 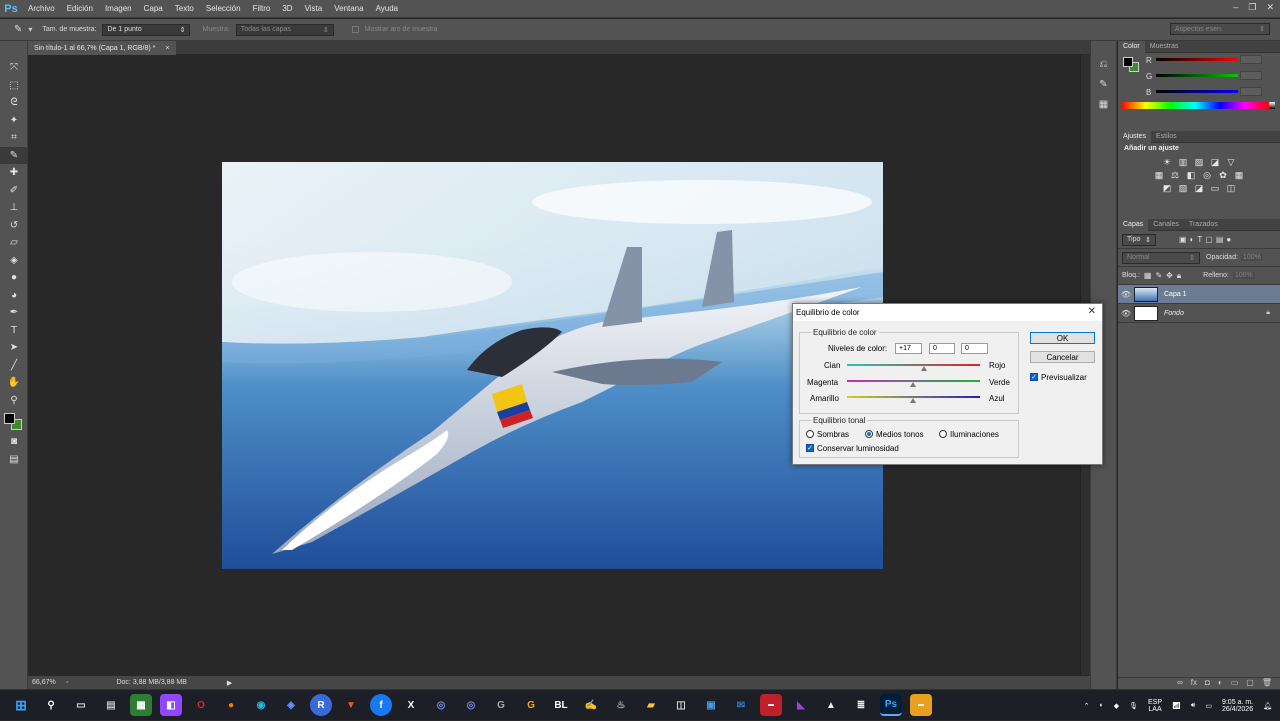 What do you see at coordinates (621, 705) in the screenshot?
I see `steam-icon: ♨` at bounding box center [621, 705].